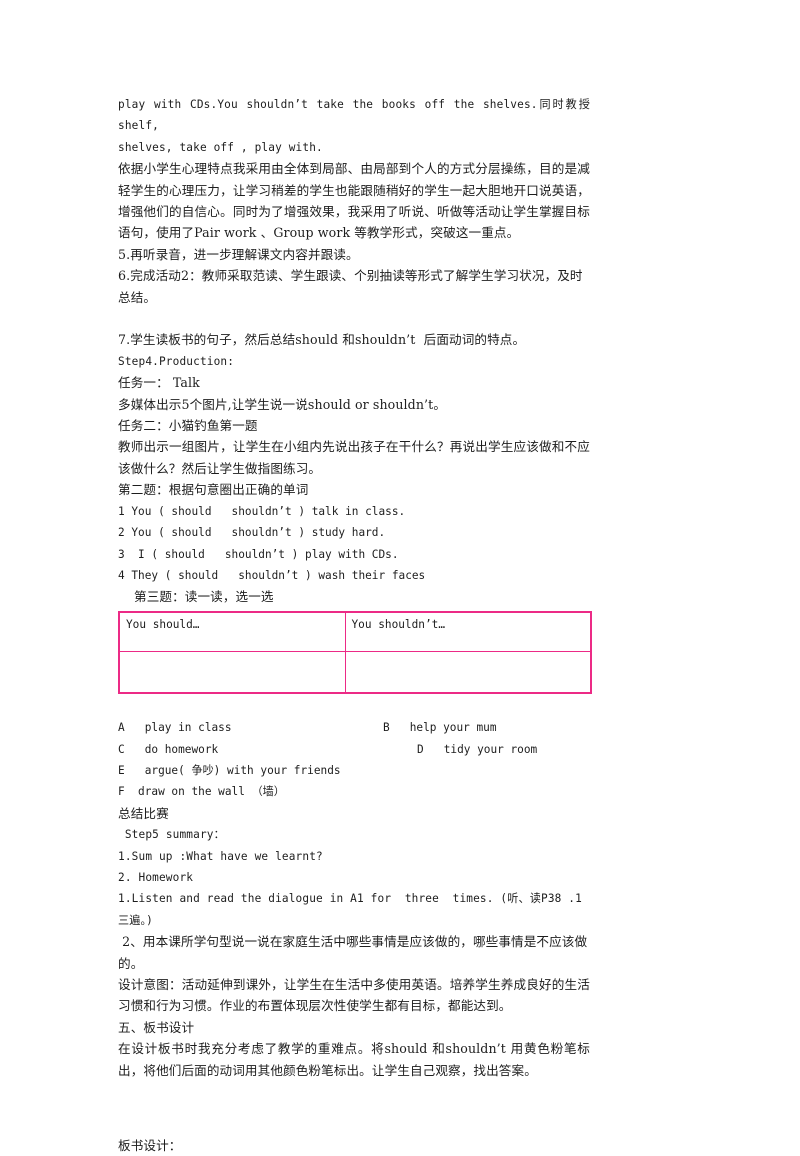 This screenshot has width=800, height=1156. What do you see at coordinates (168, 749) in the screenshot?
I see `option-c: C do homework` at bounding box center [168, 749].